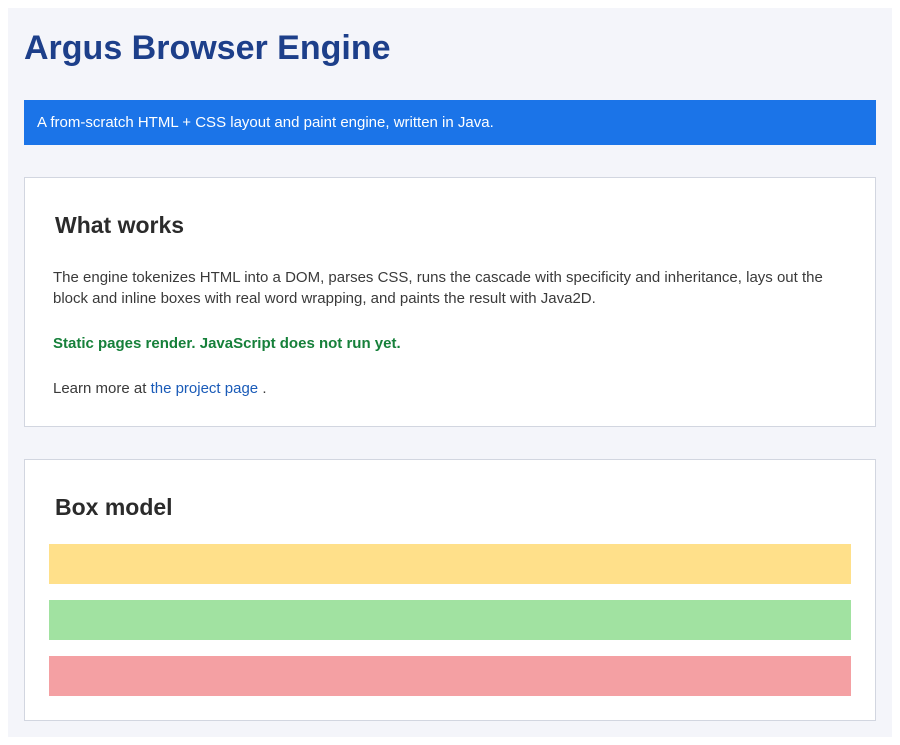  I want to click on what-works-heading: What works, so click(120, 225).